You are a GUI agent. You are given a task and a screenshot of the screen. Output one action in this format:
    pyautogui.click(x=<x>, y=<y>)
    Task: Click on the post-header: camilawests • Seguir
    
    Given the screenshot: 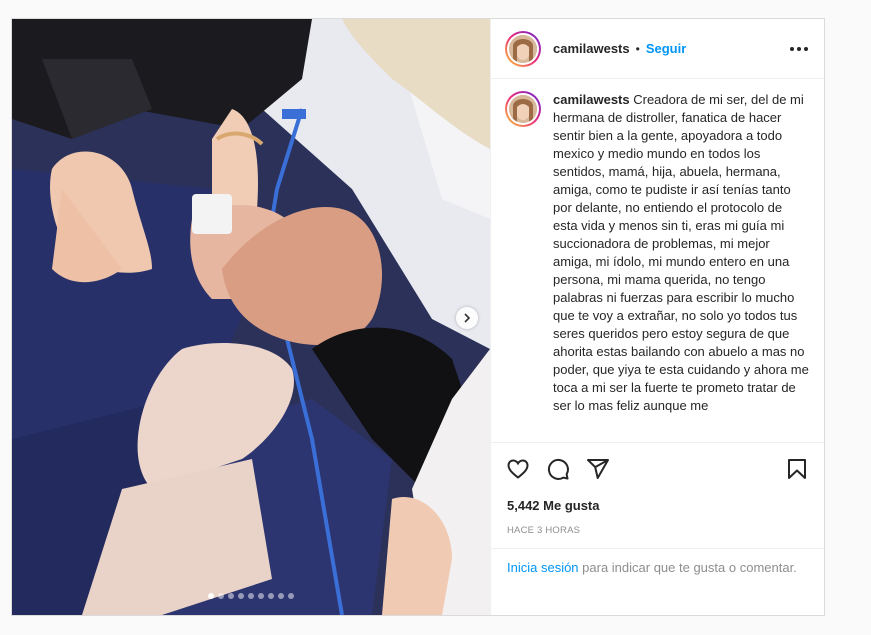 What is the action you would take?
    pyautogui.click(x=657, y=49)
    